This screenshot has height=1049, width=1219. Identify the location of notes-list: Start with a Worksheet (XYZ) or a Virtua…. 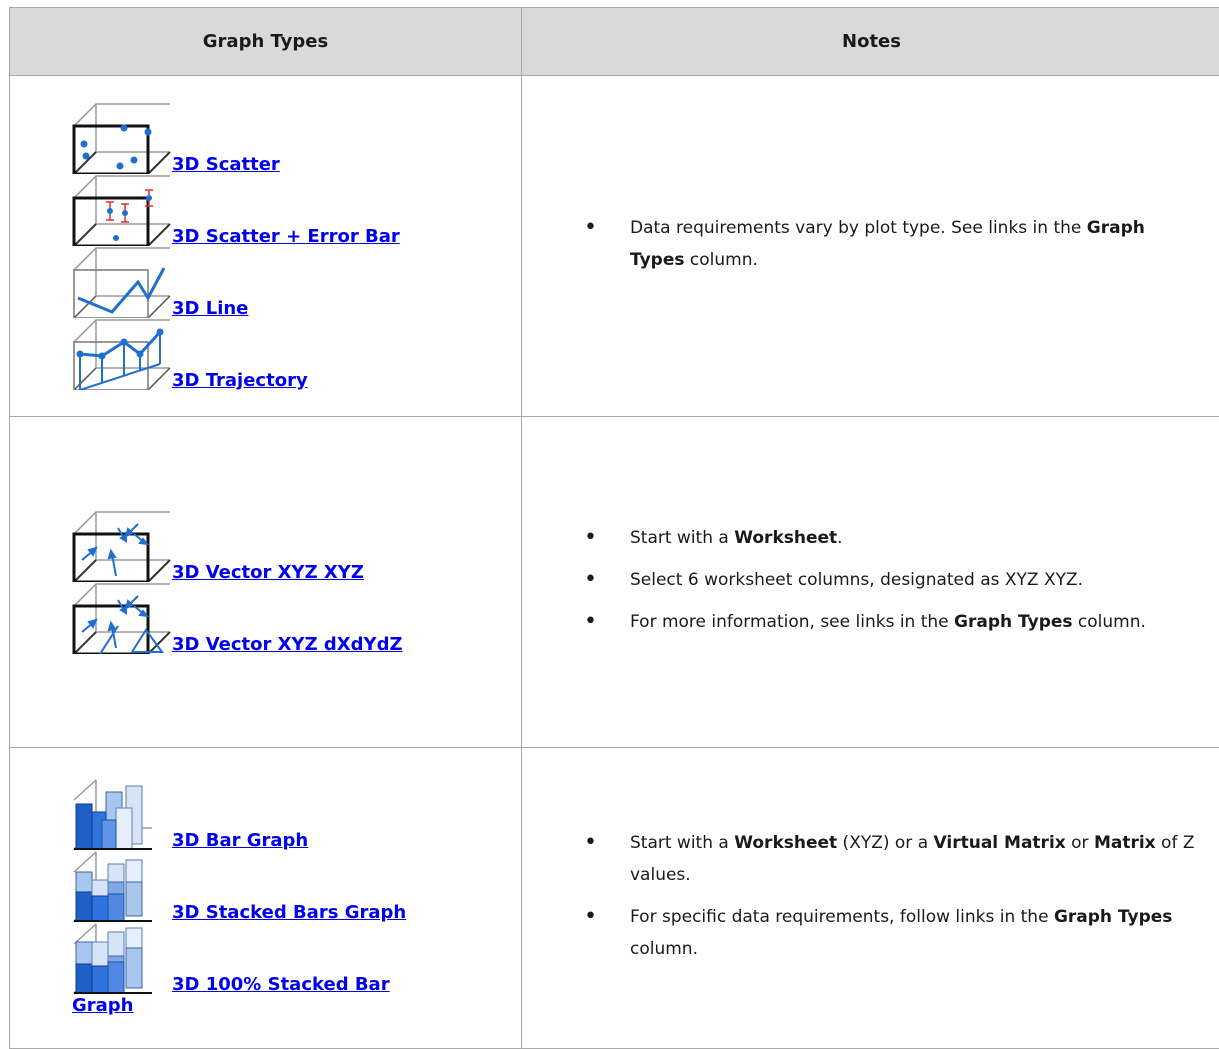
(870, 896).